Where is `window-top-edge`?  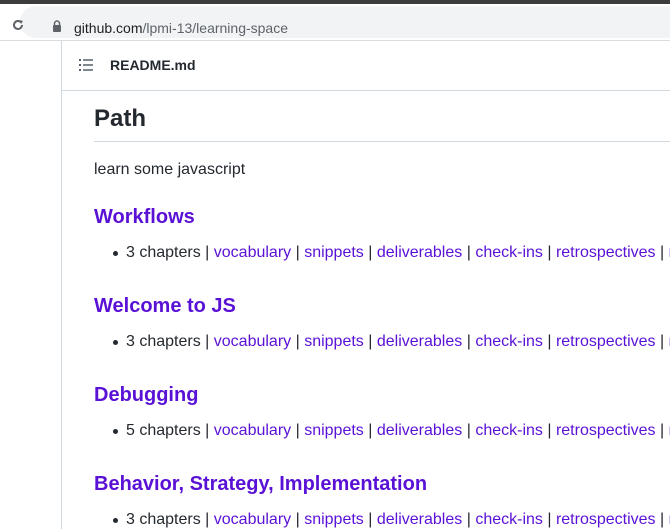 window-top-edge is located at coordinates (335, 2).